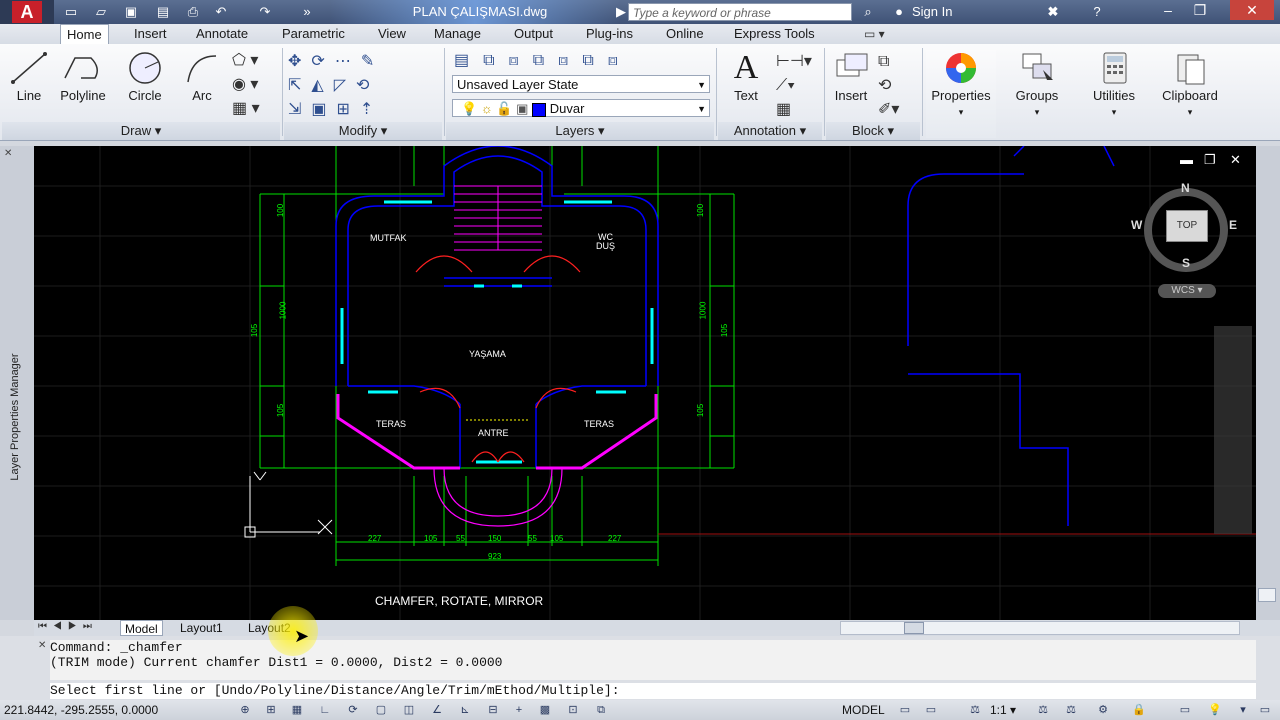 This screenshot has width=1280, height=720. I want to click on rectangle-icon: ⬠ ▾, so click(252, 60).